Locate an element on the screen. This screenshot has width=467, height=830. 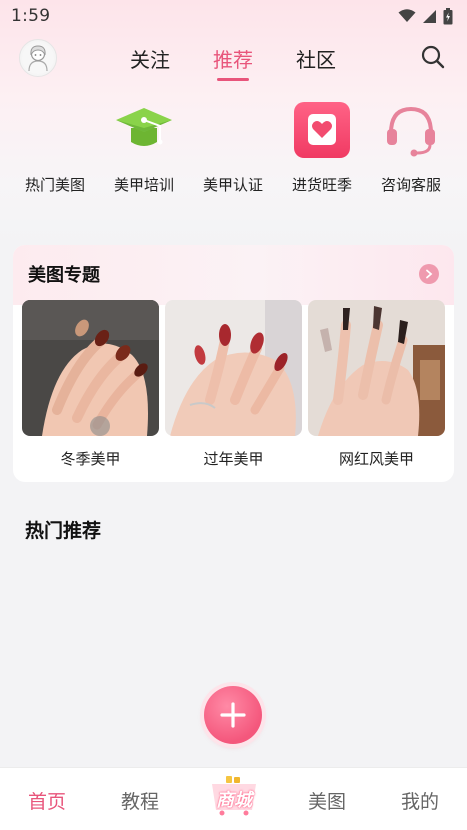
topic-more-button is located at coordinates (429, 274).